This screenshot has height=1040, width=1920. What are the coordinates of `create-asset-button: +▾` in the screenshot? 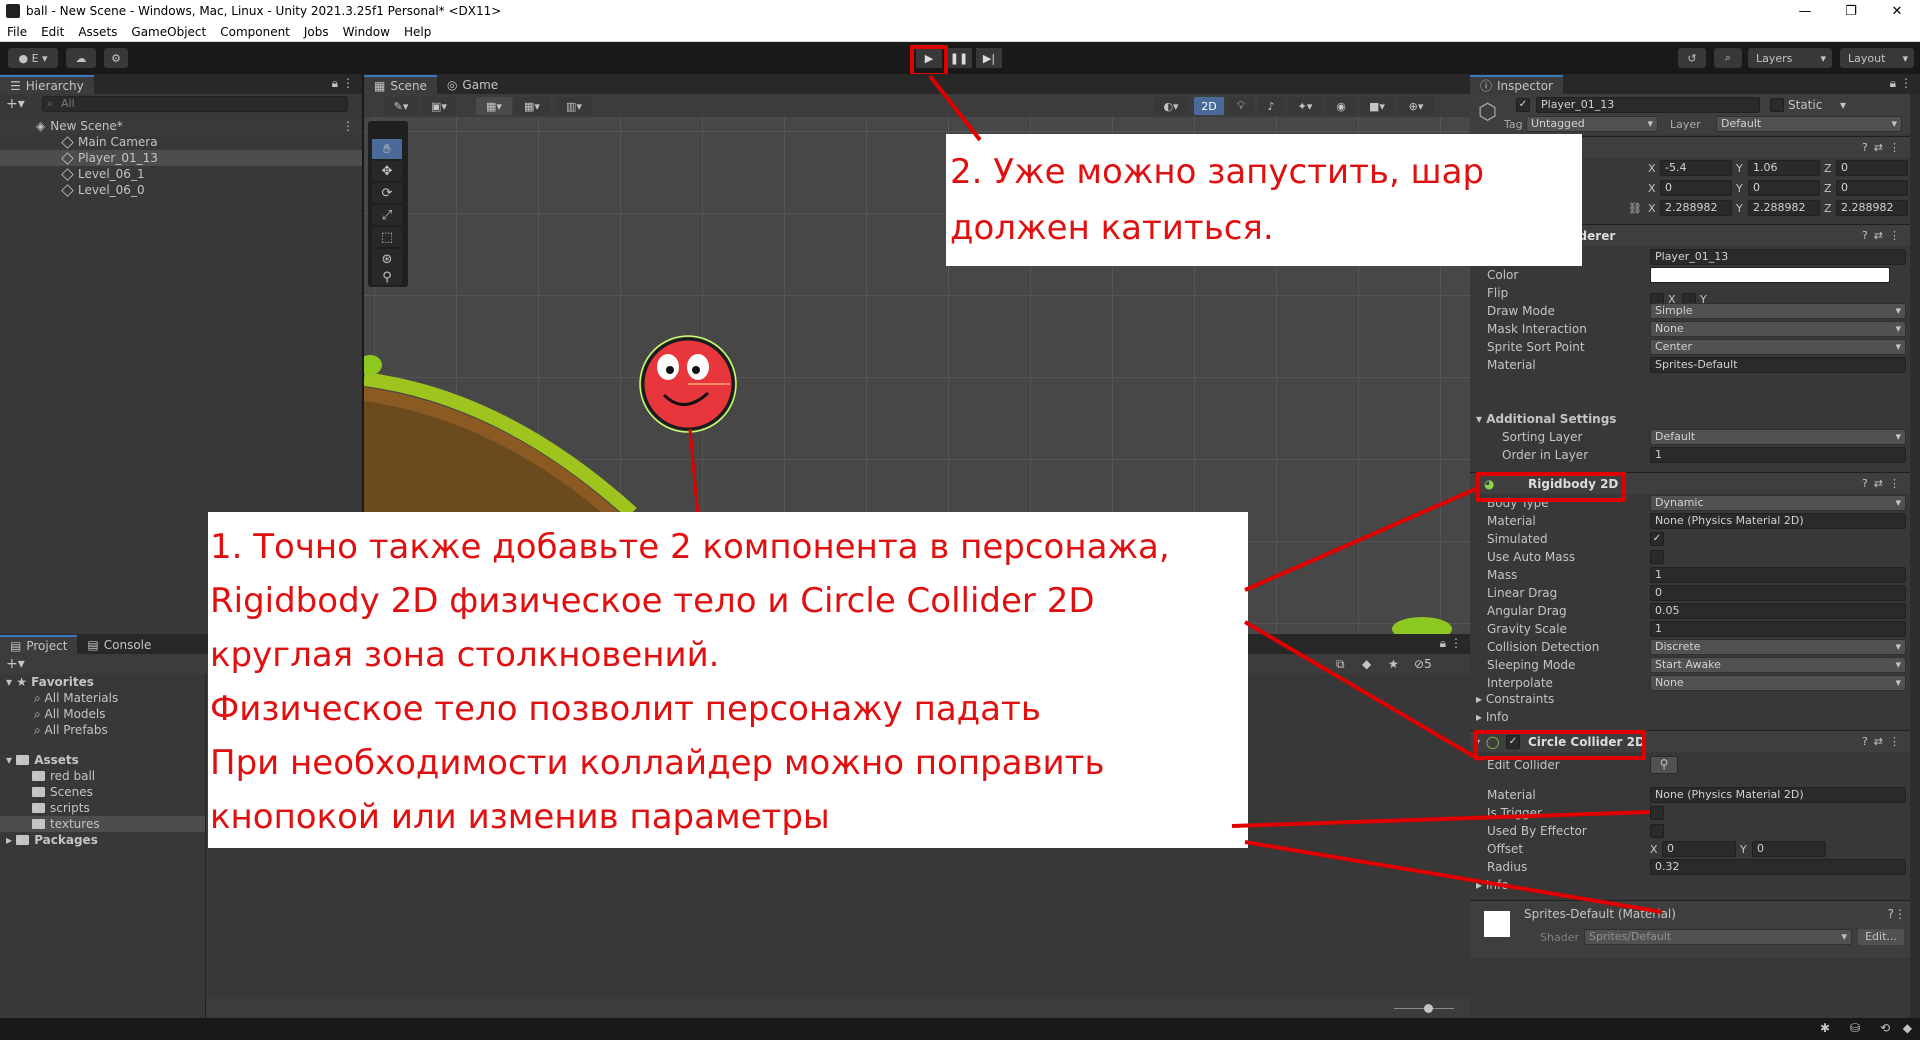 It's located at (15, 664).